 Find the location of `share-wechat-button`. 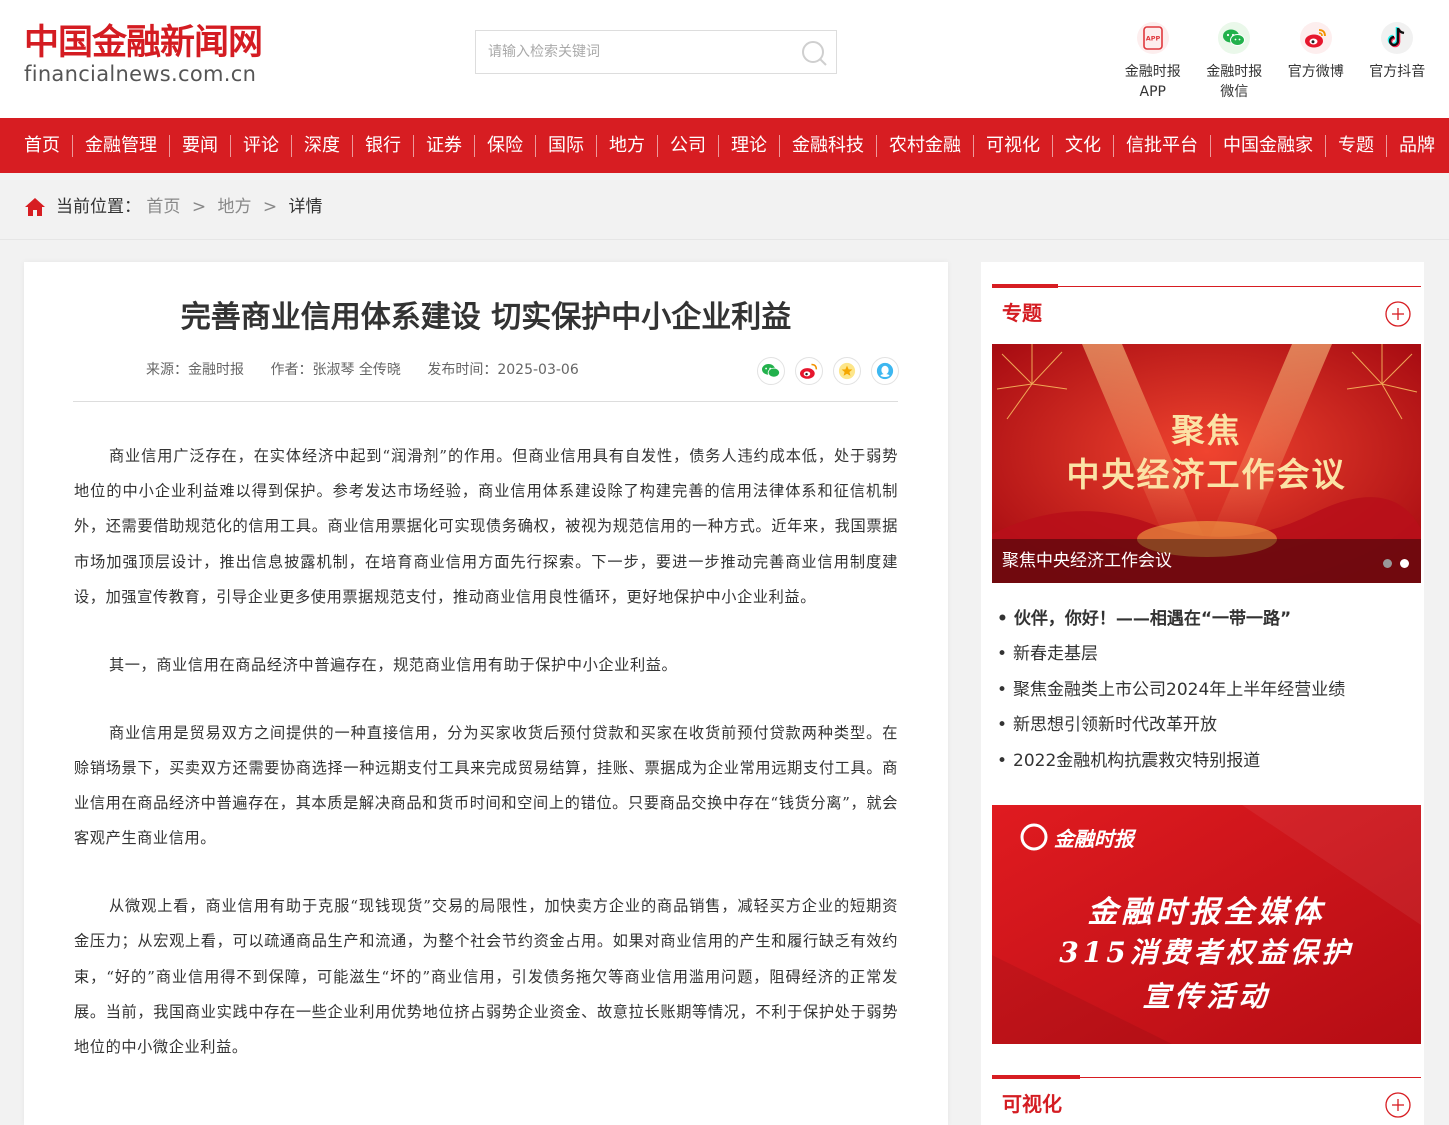

share-wechat-button is located at coordinates (771, 371).